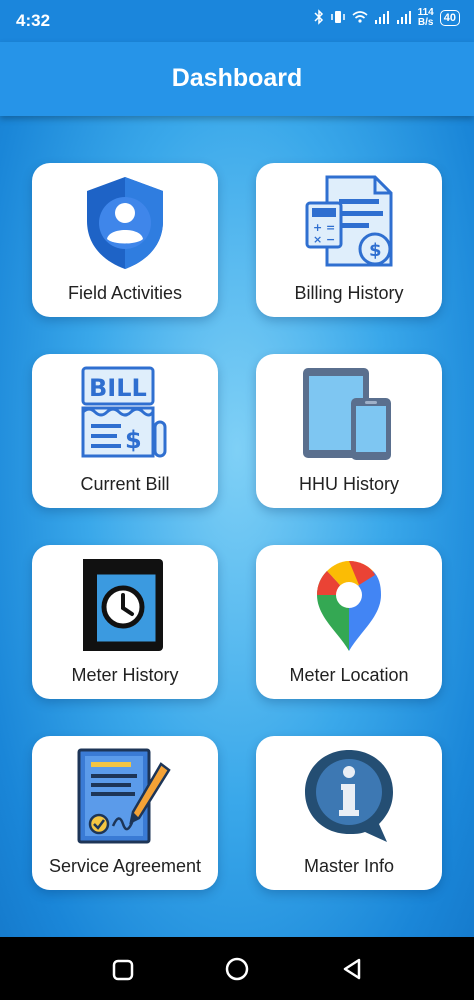 The height and width of the screenshot is (1000, 474). What do you see at coordinates (382, 18) in the screenshot?
I see `signal-icon` at bounding box center [382, 18].